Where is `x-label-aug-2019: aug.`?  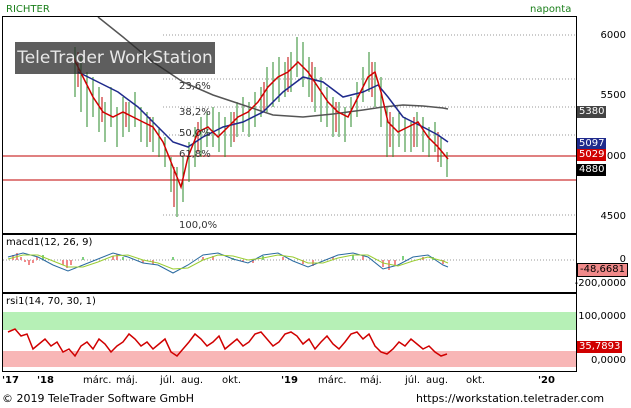
x-label-aug-2019: aug. is located at coordinates (437, 380).